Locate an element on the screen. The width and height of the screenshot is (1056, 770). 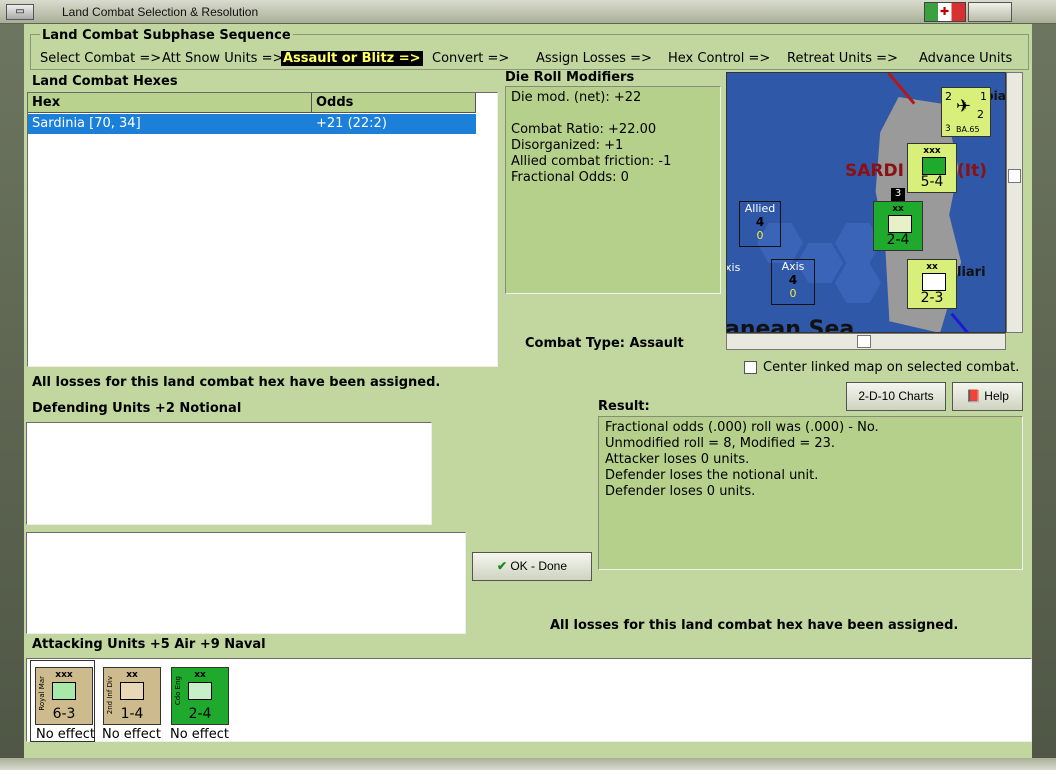
allied-count: 4 is located at coordinates (760, 222).